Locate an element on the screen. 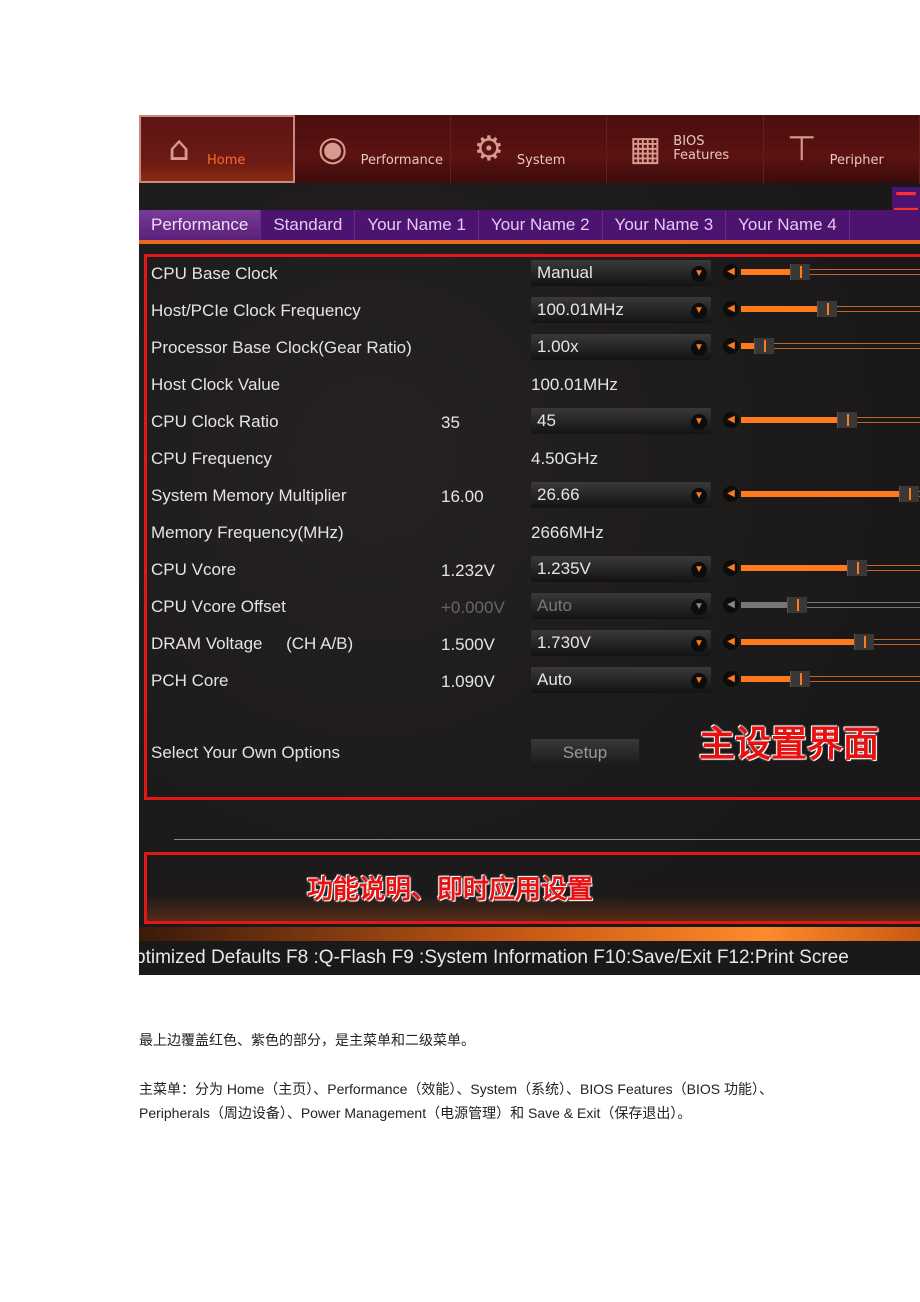 The width and height of the screenshot is (920, 1302). setting-row: Host/PCIe Clock Frequency 100.01MHz ▼ ◀ is located at coordinates (535, 312).